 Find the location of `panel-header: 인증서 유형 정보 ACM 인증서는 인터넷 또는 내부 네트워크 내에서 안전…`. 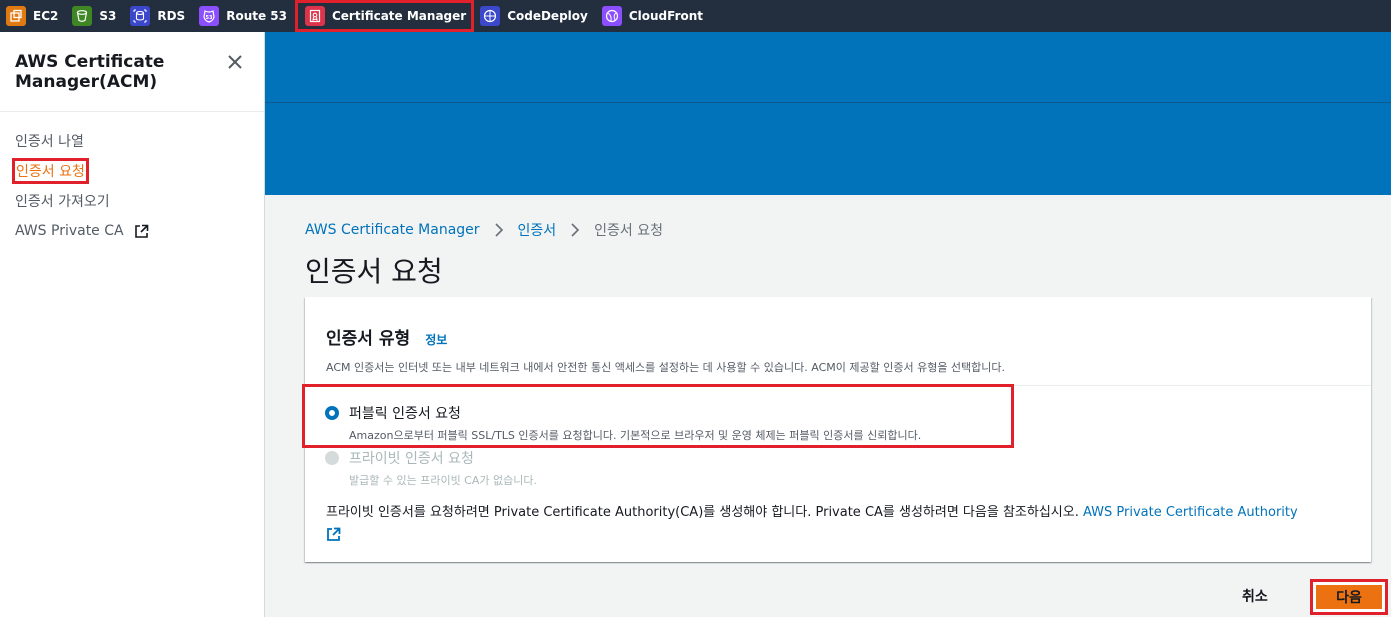

panel-header: 인증서 유형 정보 ACM 인증서는 인터넷 또는 내부 네트워크 내에서 안전… is located at coordinates (838, 341).